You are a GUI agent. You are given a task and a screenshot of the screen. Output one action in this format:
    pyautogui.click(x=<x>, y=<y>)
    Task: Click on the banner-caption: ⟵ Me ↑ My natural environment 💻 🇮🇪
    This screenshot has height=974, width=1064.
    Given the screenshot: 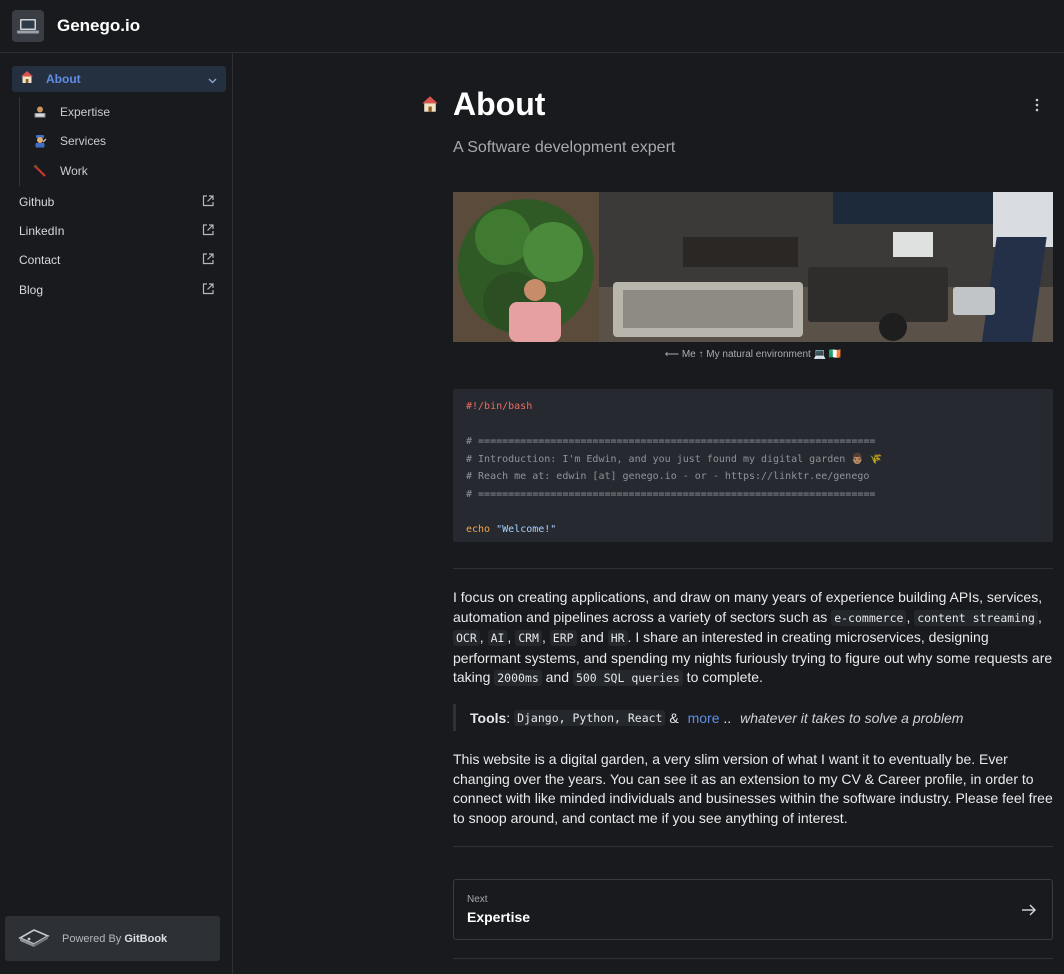 What is the action you would take?
    pyautogui.click(x=753, y=354)
    